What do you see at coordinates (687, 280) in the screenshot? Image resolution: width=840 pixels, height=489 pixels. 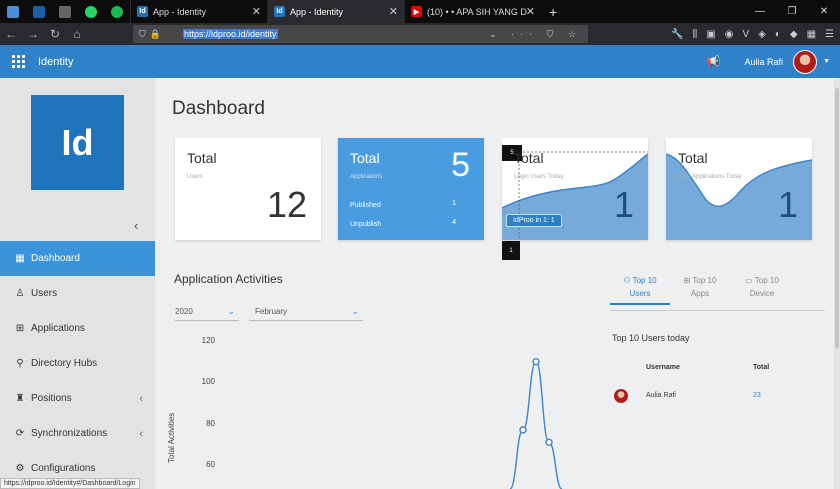 I see `apps-icon: ⊞` at bounding box center [687, 280].